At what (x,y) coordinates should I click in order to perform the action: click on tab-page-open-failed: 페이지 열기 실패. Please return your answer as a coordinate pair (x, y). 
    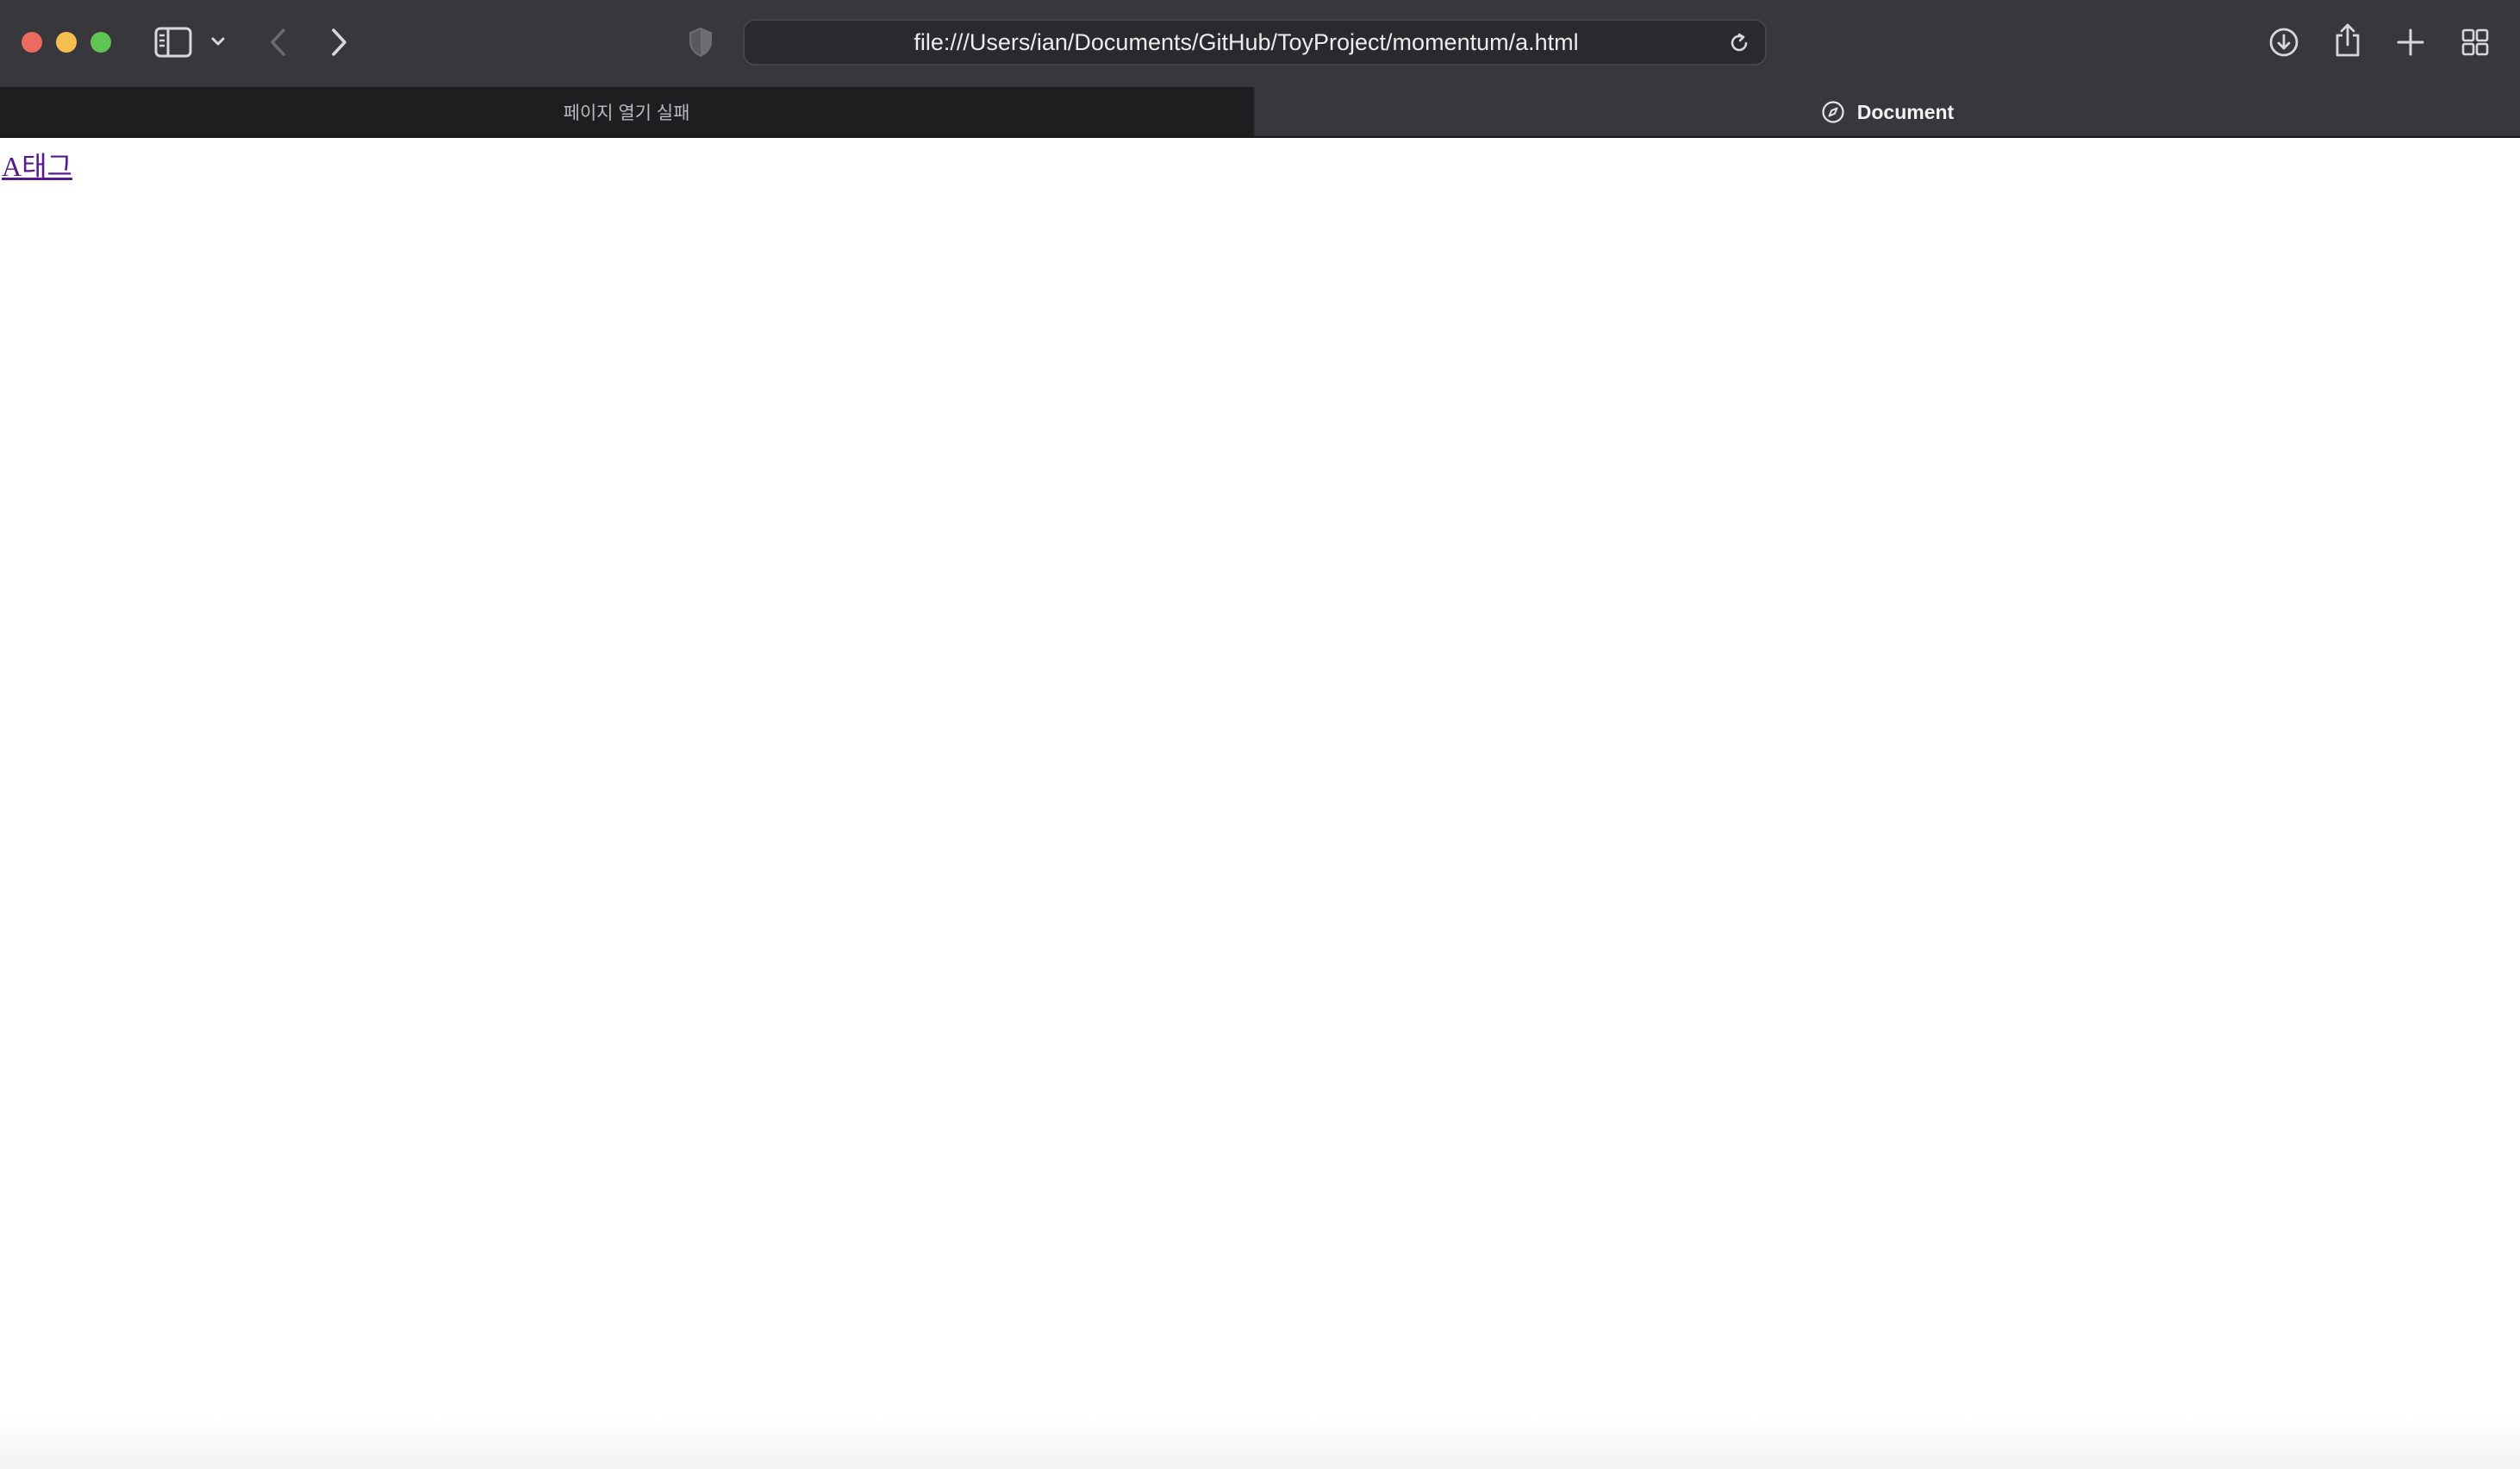
    Looking at the image, I should click on (627, 112).